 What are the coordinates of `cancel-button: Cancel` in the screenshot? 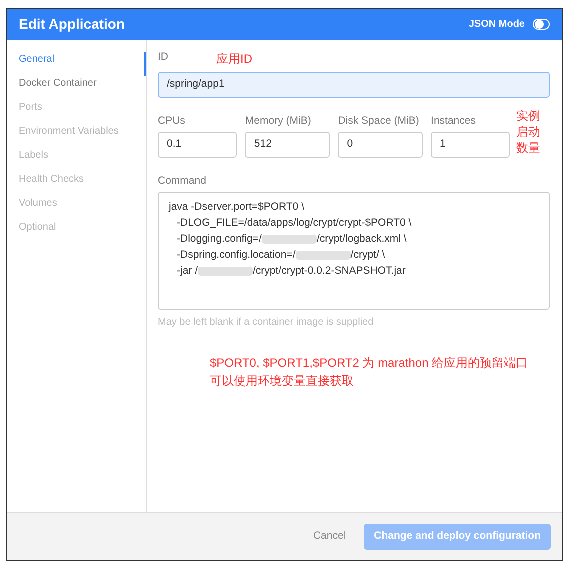 It's located at (329, 537).